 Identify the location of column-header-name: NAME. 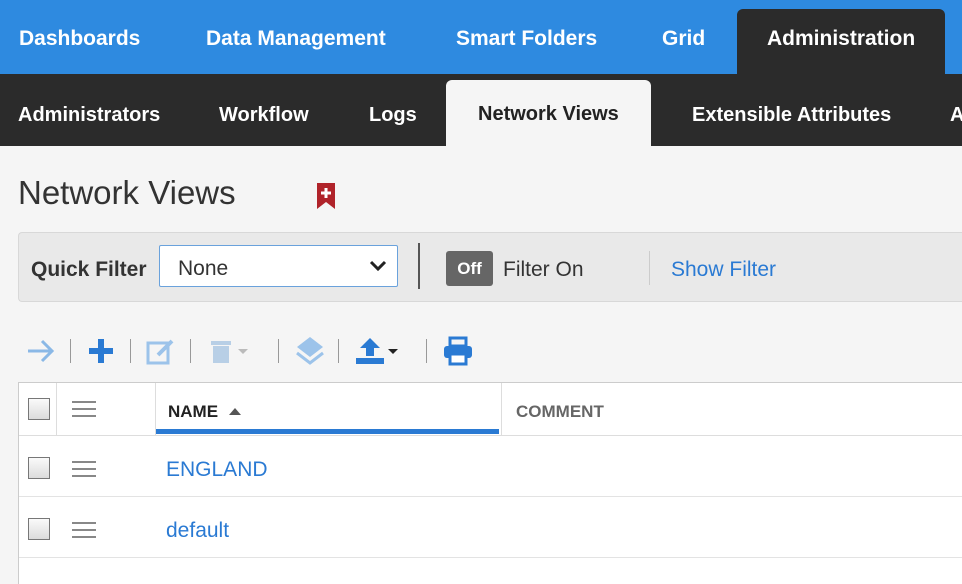
(205, 412).